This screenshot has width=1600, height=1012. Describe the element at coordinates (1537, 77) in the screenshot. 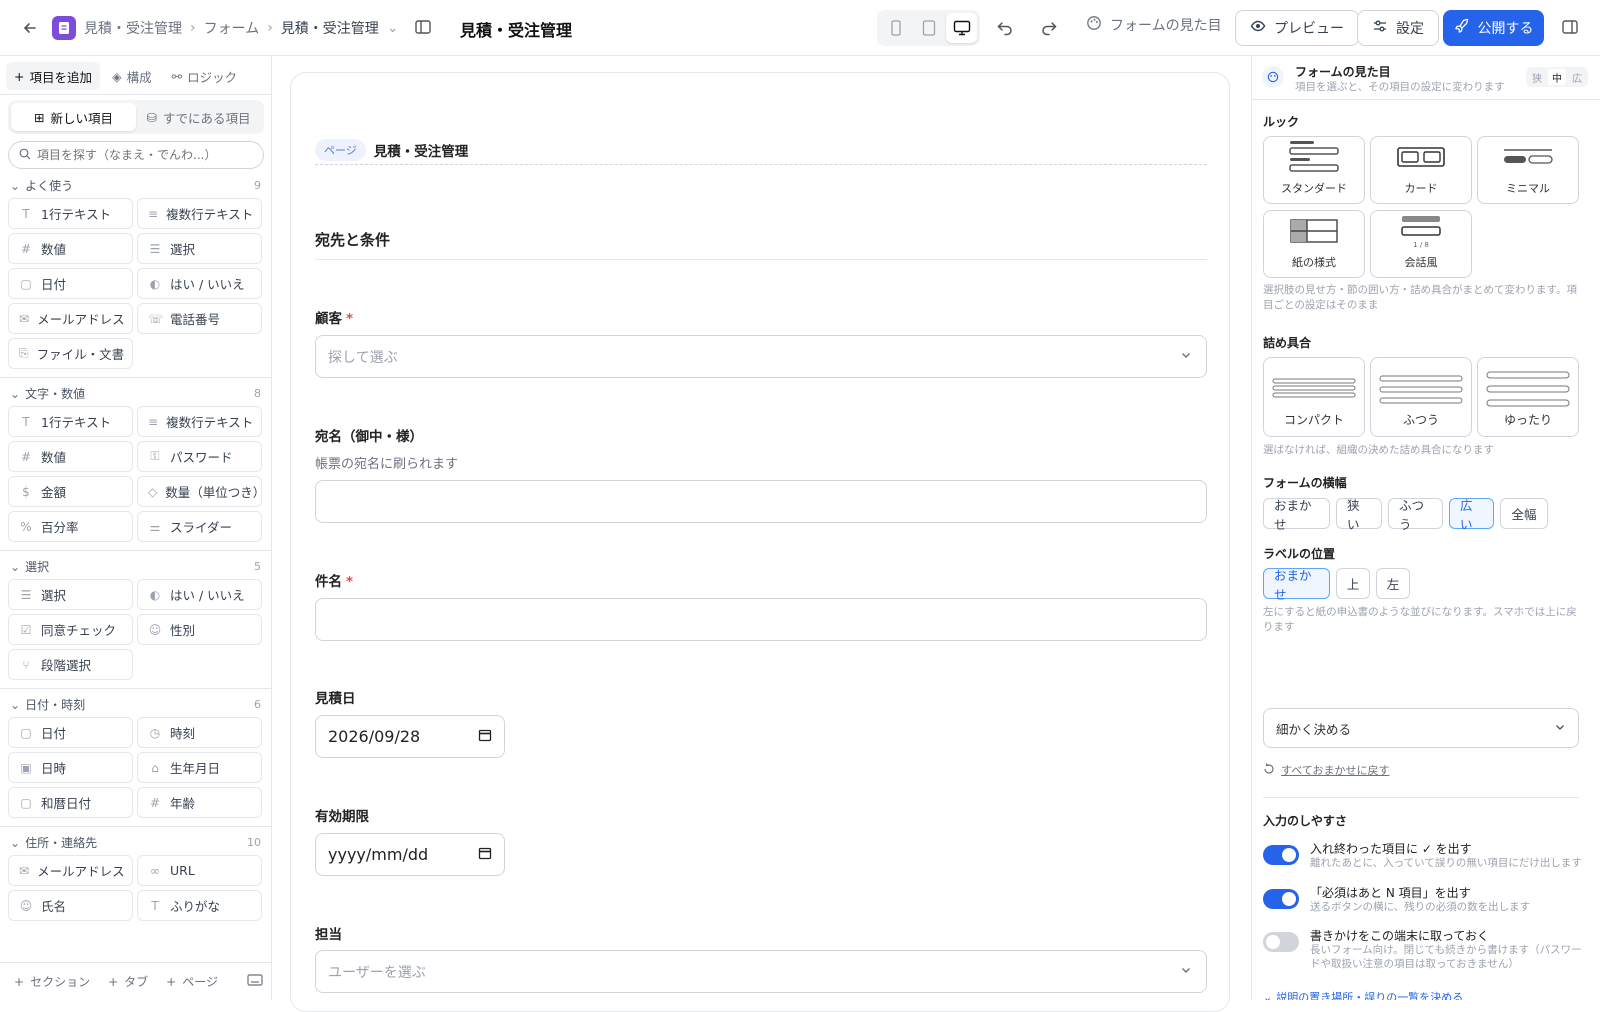

I see `size-narrow: 狭` at that location.